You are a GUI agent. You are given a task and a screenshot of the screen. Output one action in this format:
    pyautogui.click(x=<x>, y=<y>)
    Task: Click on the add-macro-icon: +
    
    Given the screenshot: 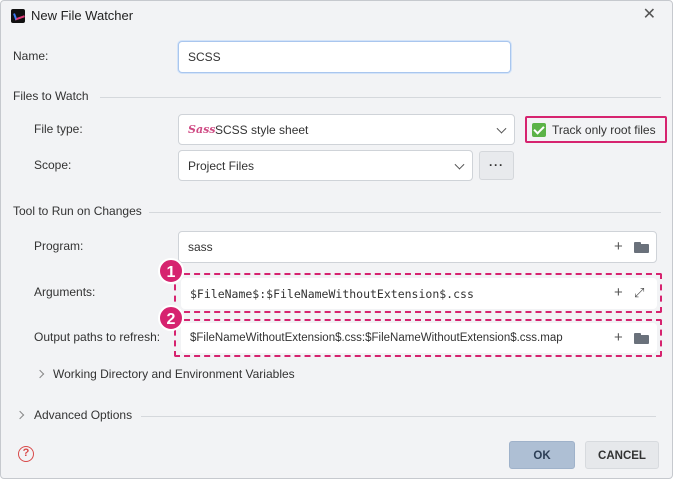 What is the action you would take?
    pyautogui.click(x=618, y=246)
    